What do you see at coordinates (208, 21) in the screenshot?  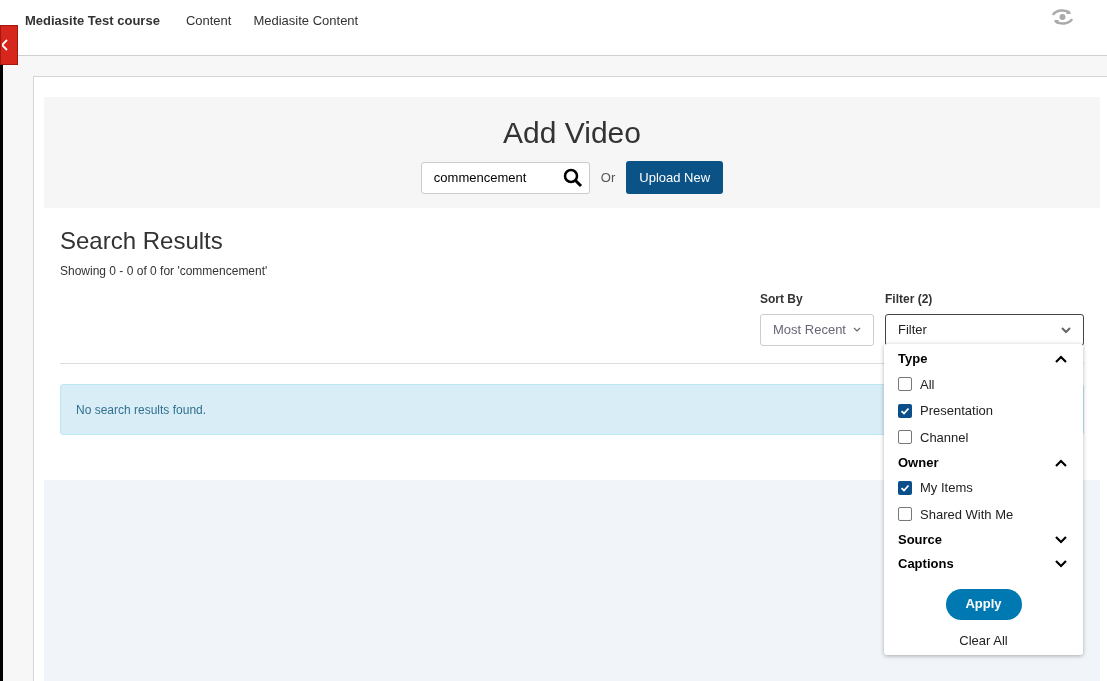 I see `nav-link: Content` at bounding box center [208, 21].